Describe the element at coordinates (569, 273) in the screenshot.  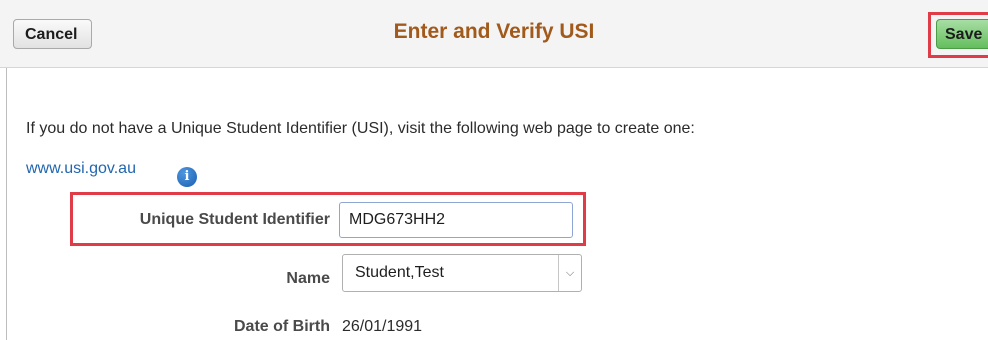
I see `chevron-down-icon: ⌵` at that location.